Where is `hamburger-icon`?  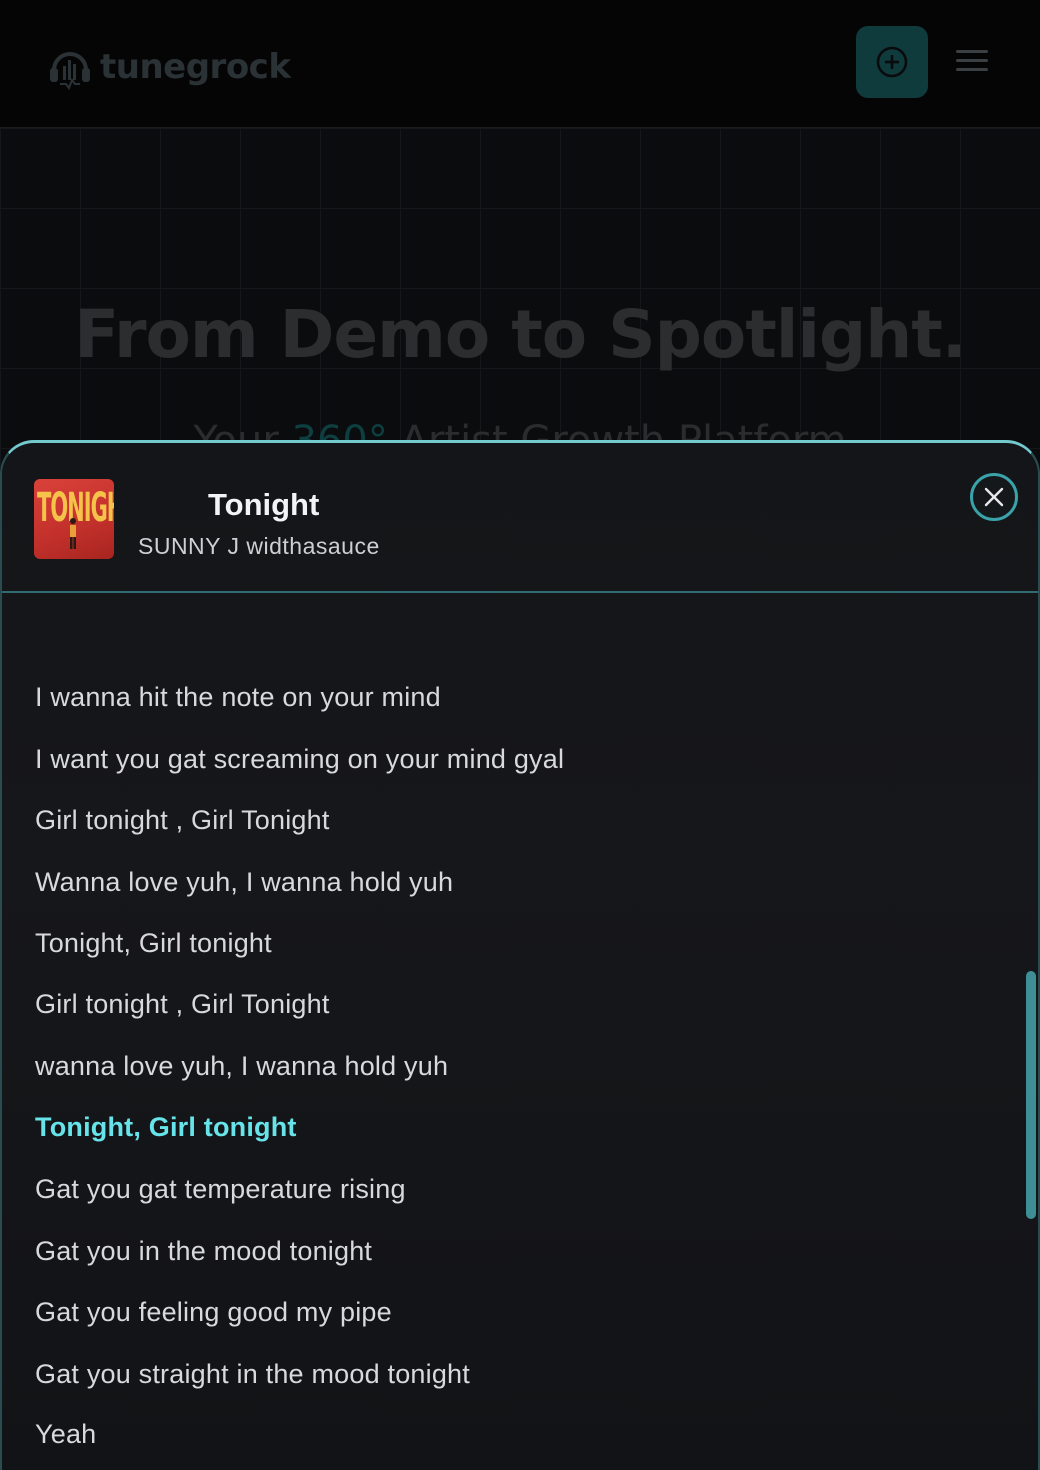
hamburger-icon is located at coordinates (972, 51).